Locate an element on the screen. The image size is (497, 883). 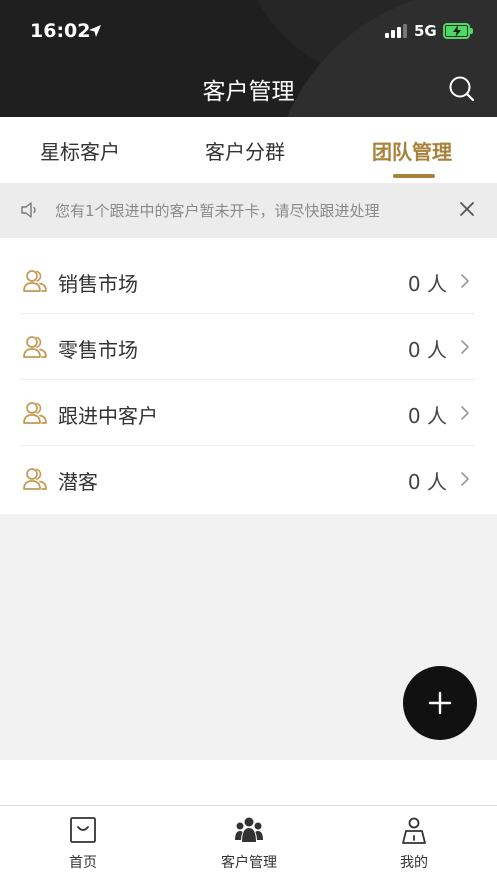
tab-team-management: 团队管理 is located at coordinates (412, 150).